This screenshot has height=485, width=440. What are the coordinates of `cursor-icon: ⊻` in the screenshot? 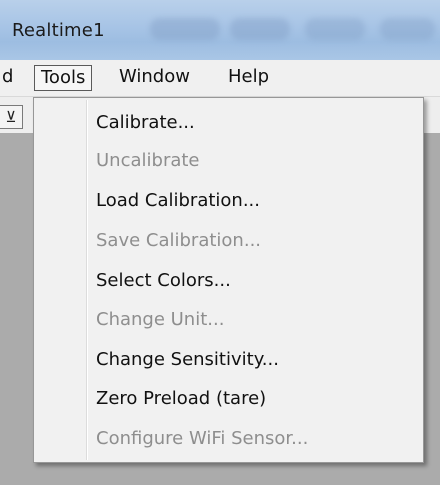 It's located at (11, 117).